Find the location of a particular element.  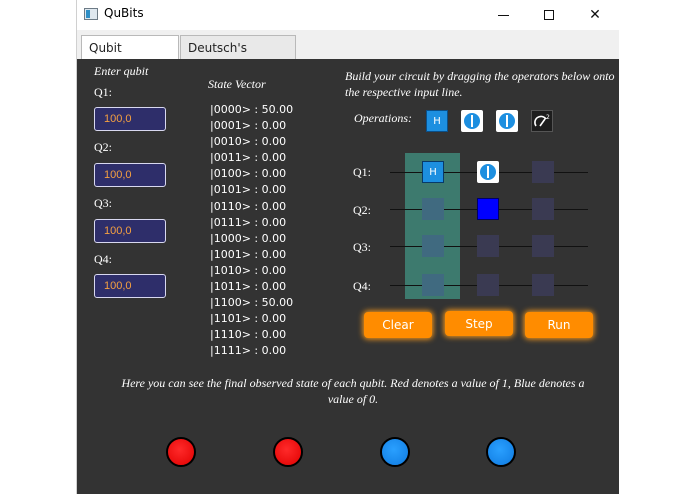

state-vector-entry: |0101> : 0.00 is located at coordinates (248, 190).